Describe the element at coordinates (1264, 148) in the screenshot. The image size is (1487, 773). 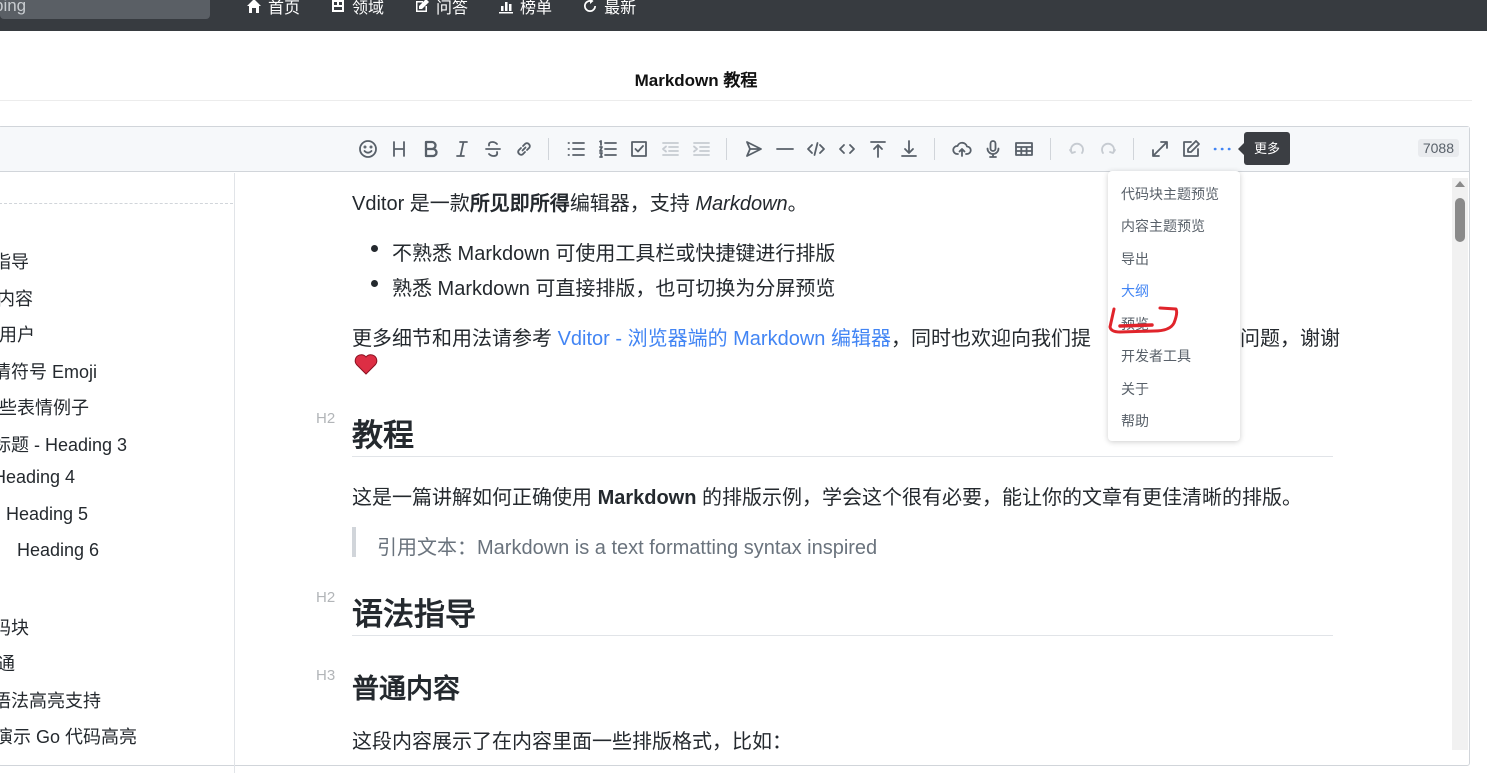
I see `more-tooltip: 更多` at that location.